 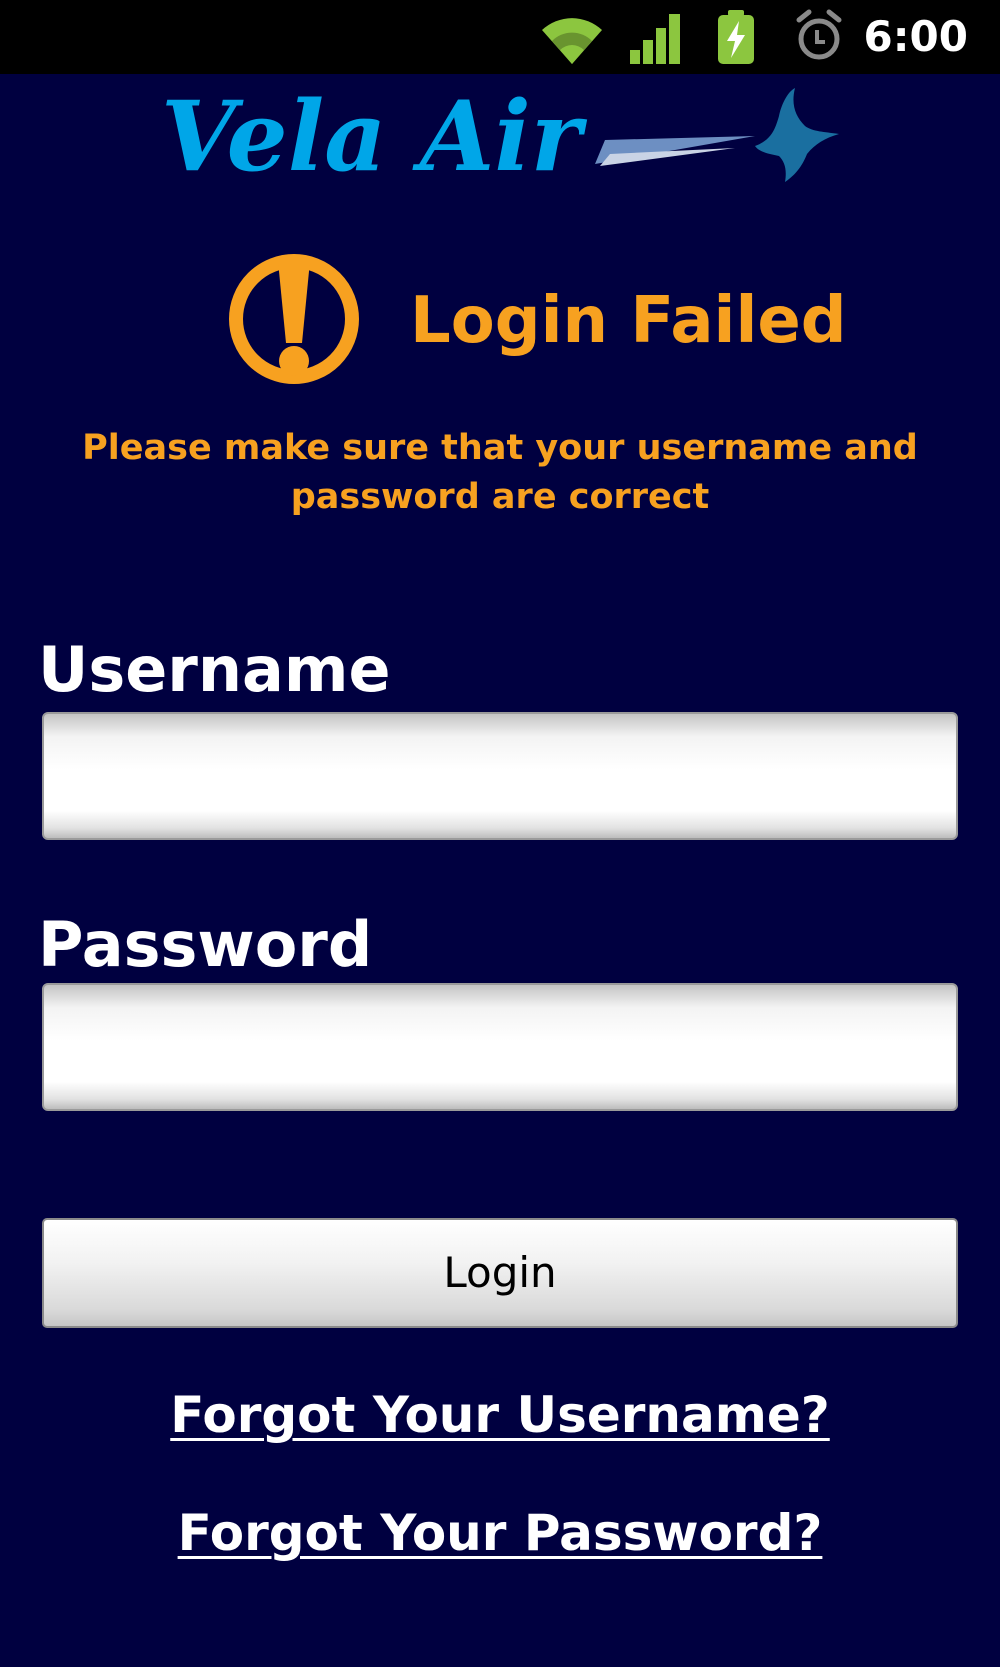 I want to click on username-label: Username, so click(x=214, y=669).